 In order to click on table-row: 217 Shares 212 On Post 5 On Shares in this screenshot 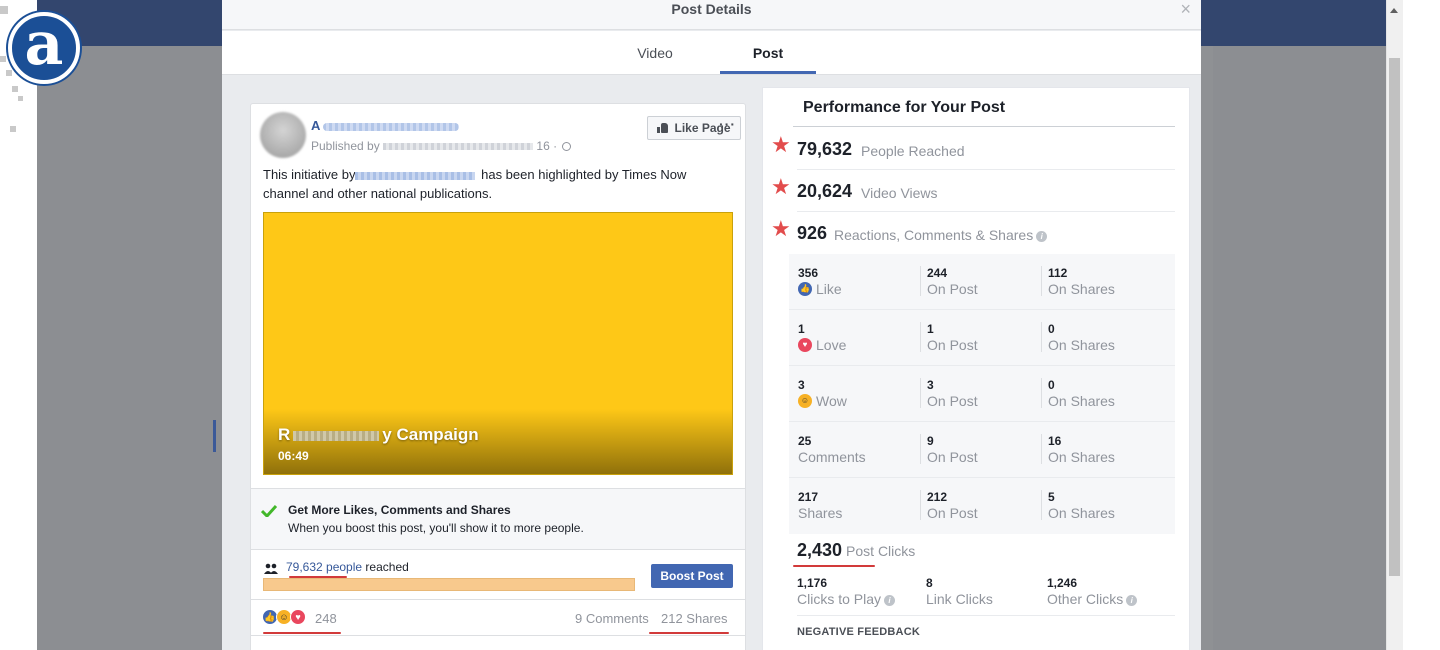, I will do `click(982, 506)`.